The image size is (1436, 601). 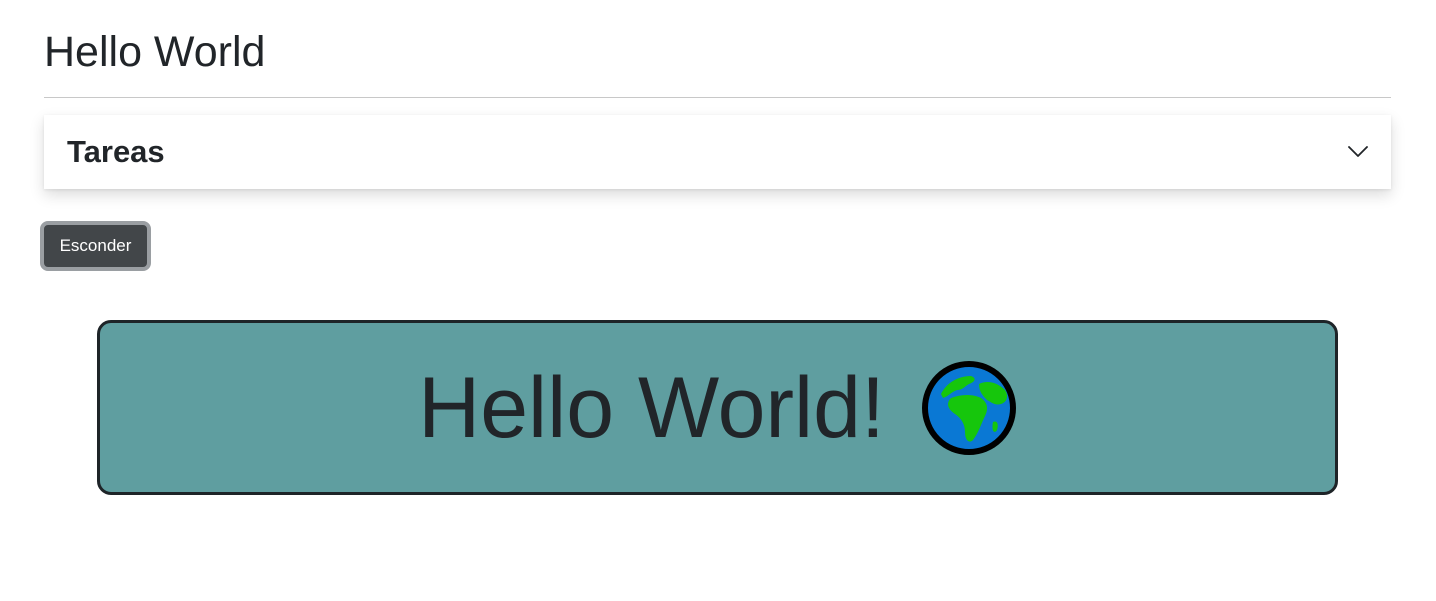 I want to click on banner-message: Hello World!, so click(x=651, y=407).